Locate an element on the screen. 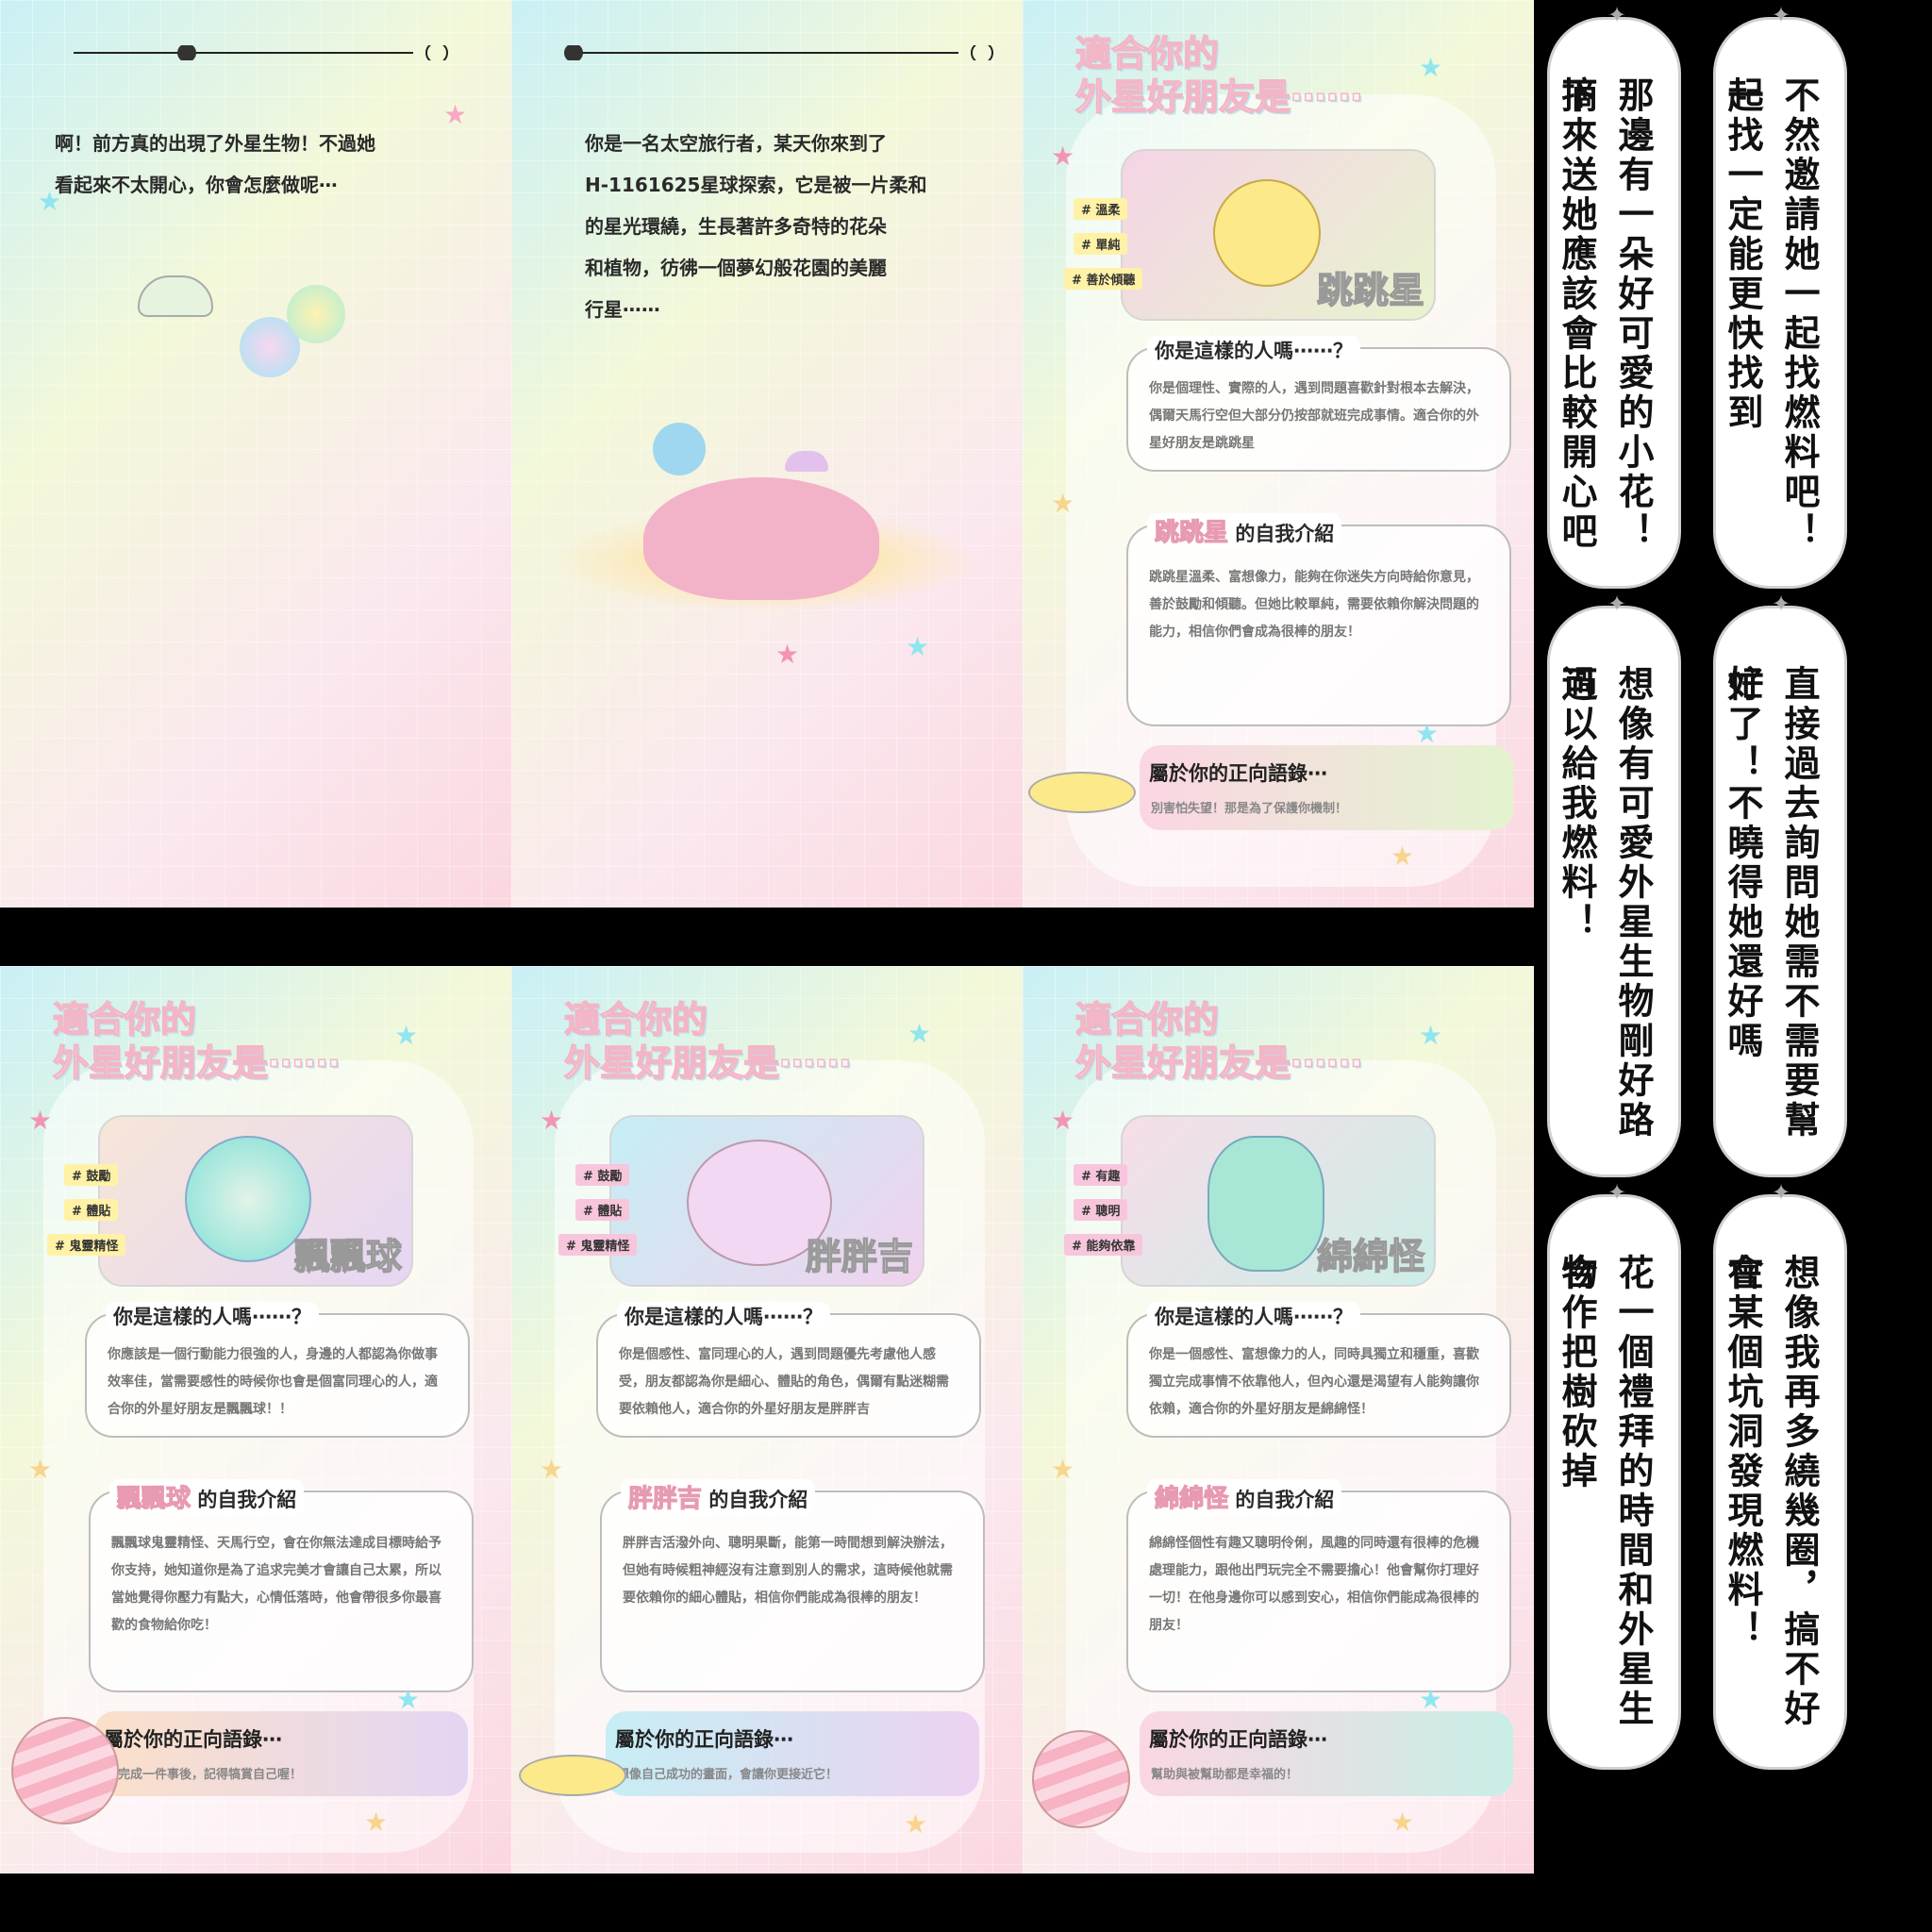  pink-rock-image is located at coordinates (761, 539).